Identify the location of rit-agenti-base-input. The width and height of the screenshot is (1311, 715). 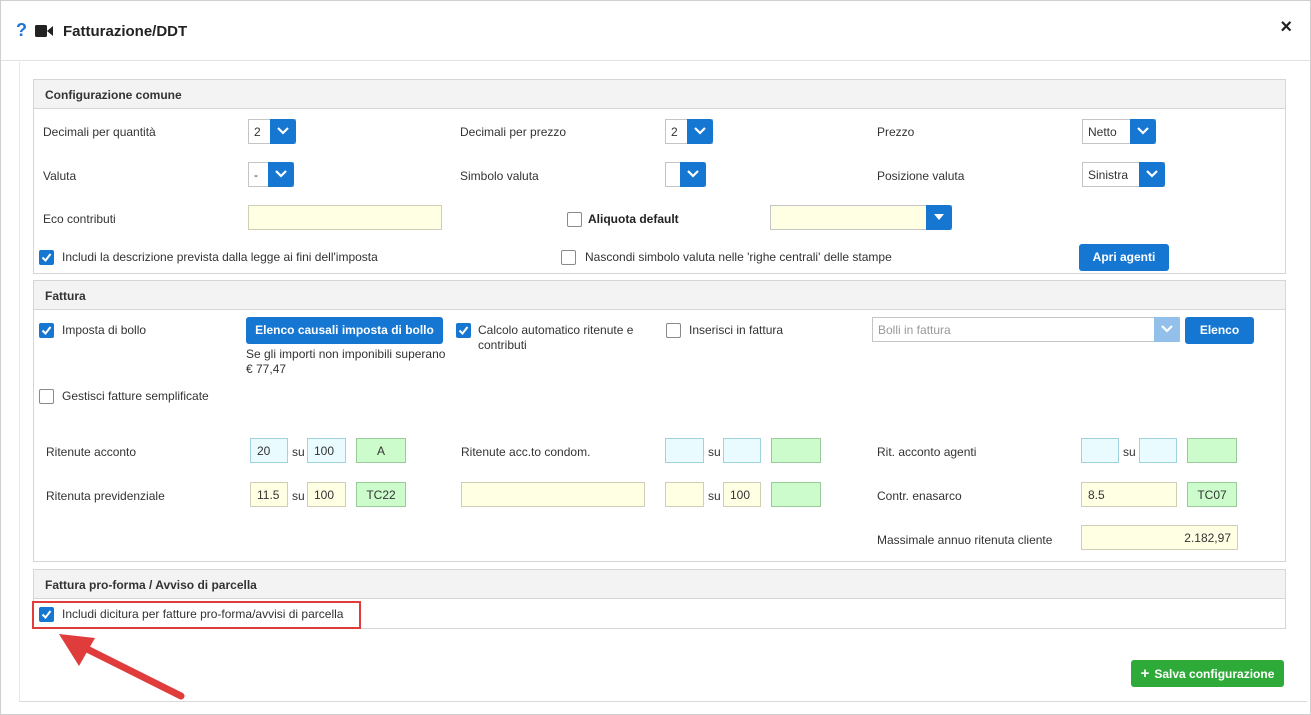
(1158, 450).